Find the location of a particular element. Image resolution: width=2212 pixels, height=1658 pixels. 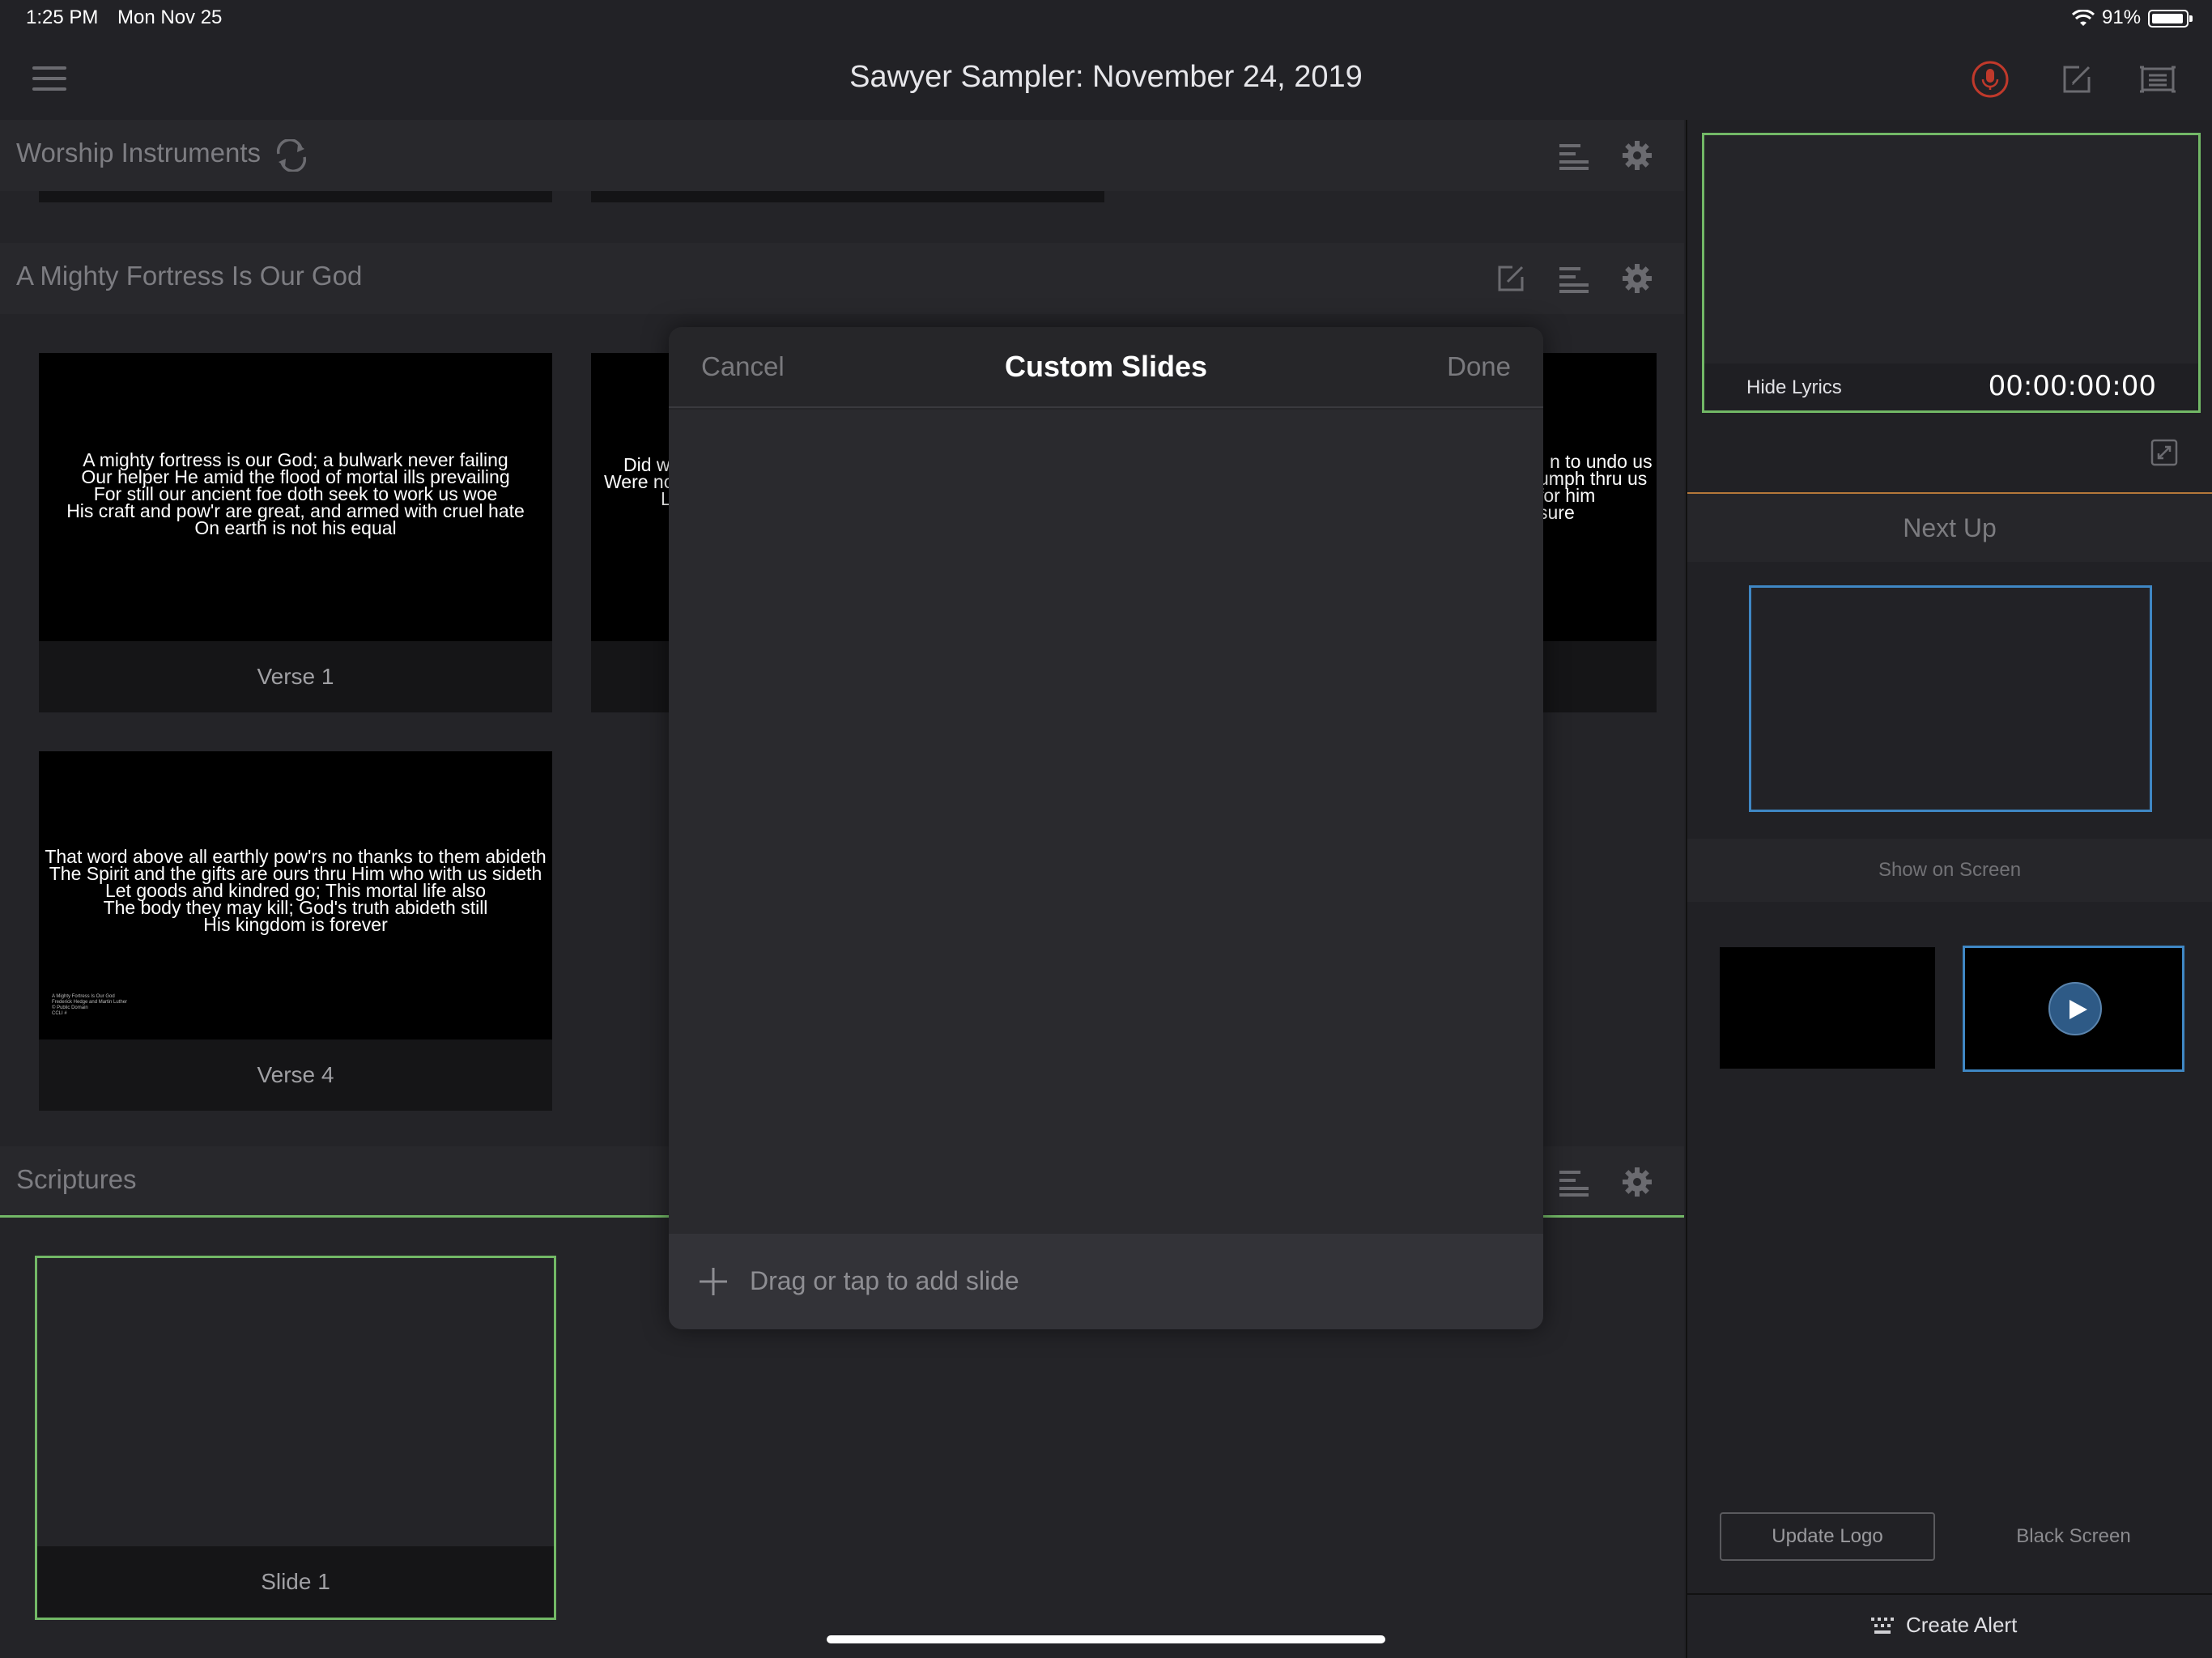

plus-icon is located at coordinates (714, 1281).